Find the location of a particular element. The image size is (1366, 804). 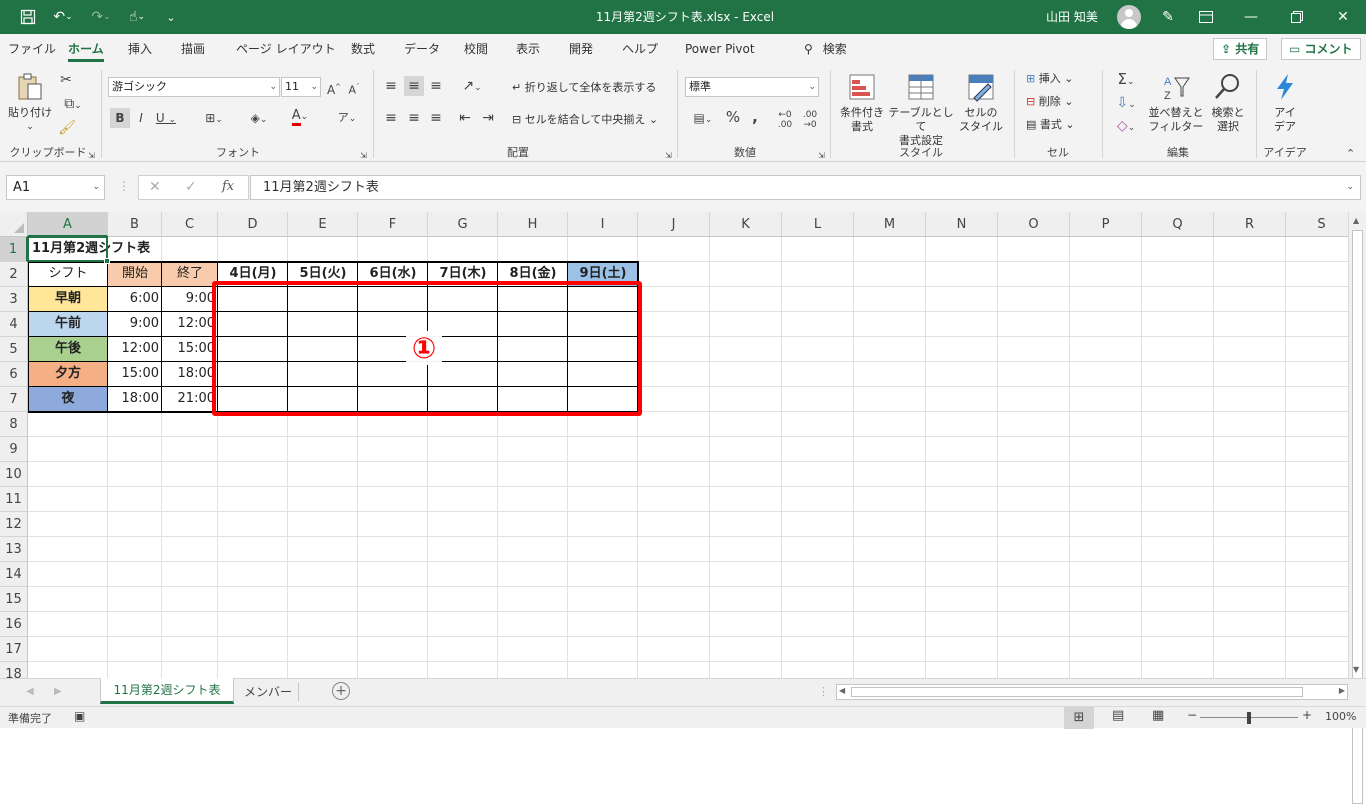

shift-end: 21:00 is located at coordinates (190, 399).